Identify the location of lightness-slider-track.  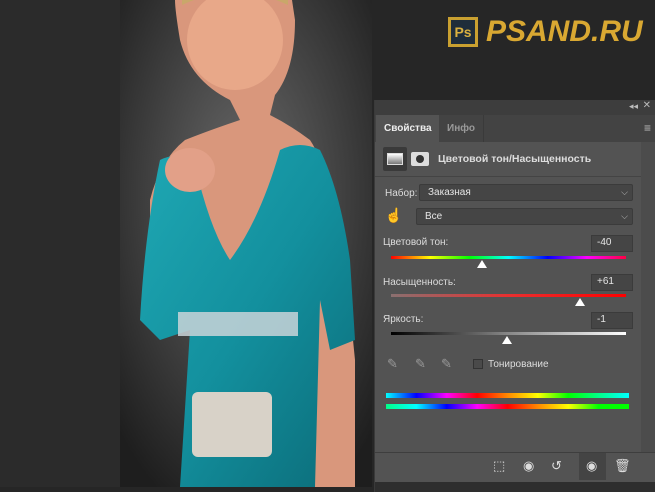
(508, 333).